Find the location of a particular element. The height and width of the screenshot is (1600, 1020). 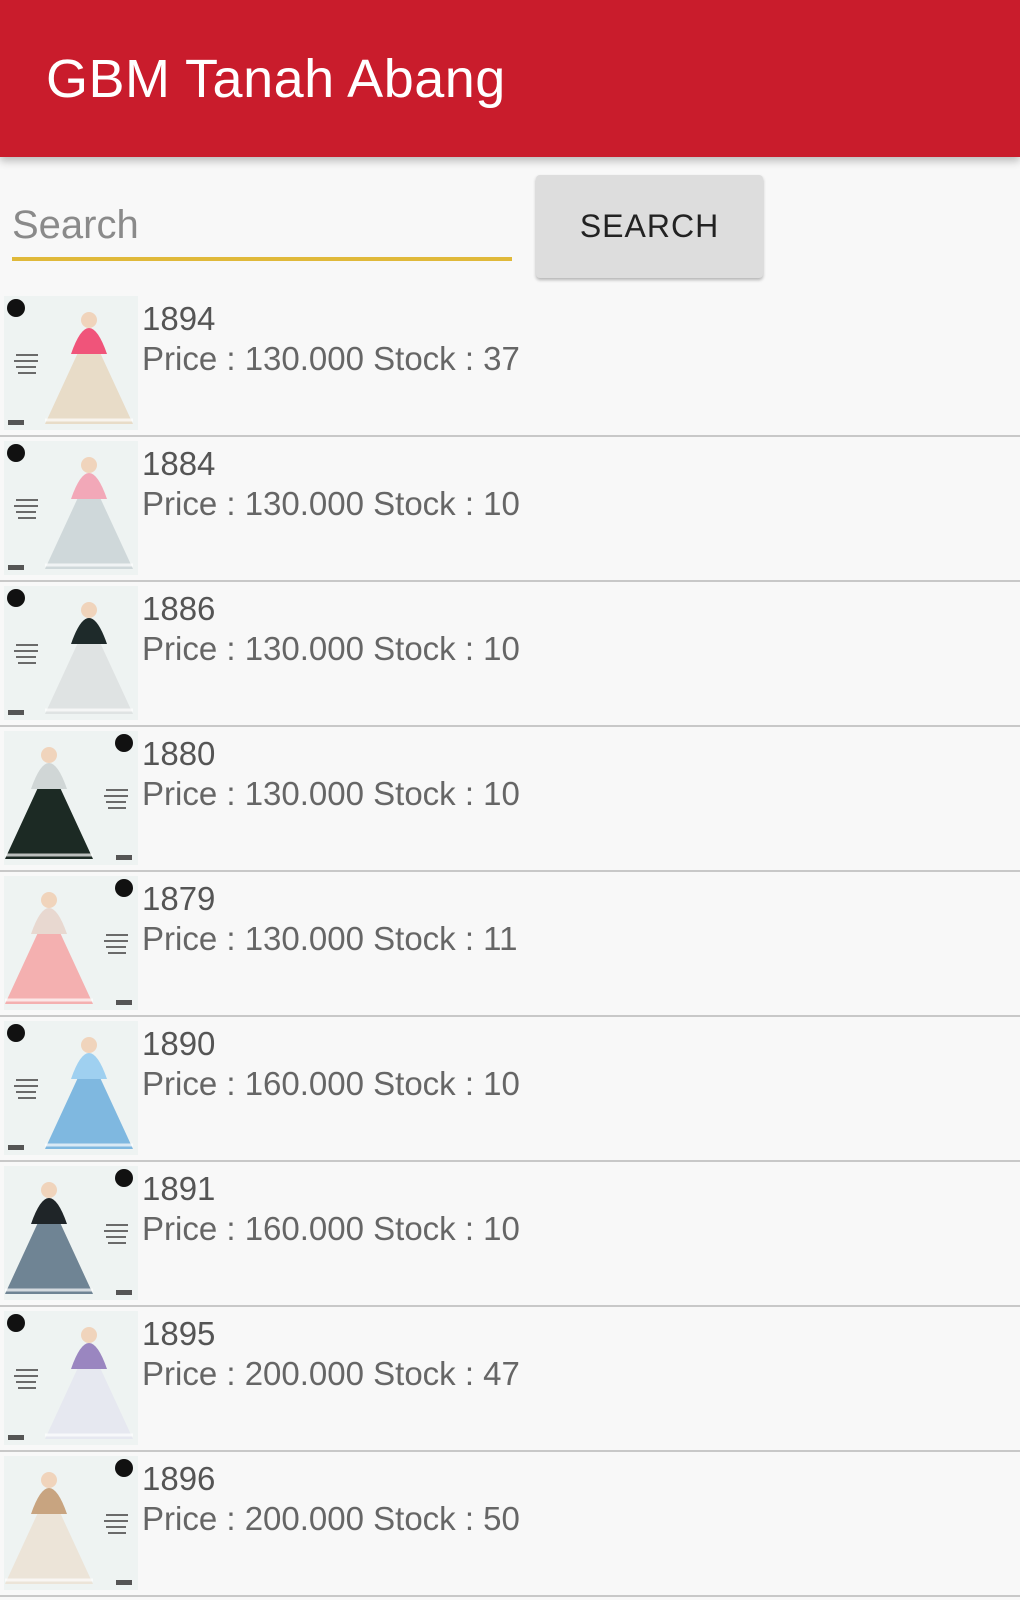

search-input is located at coordinates (262, 227).